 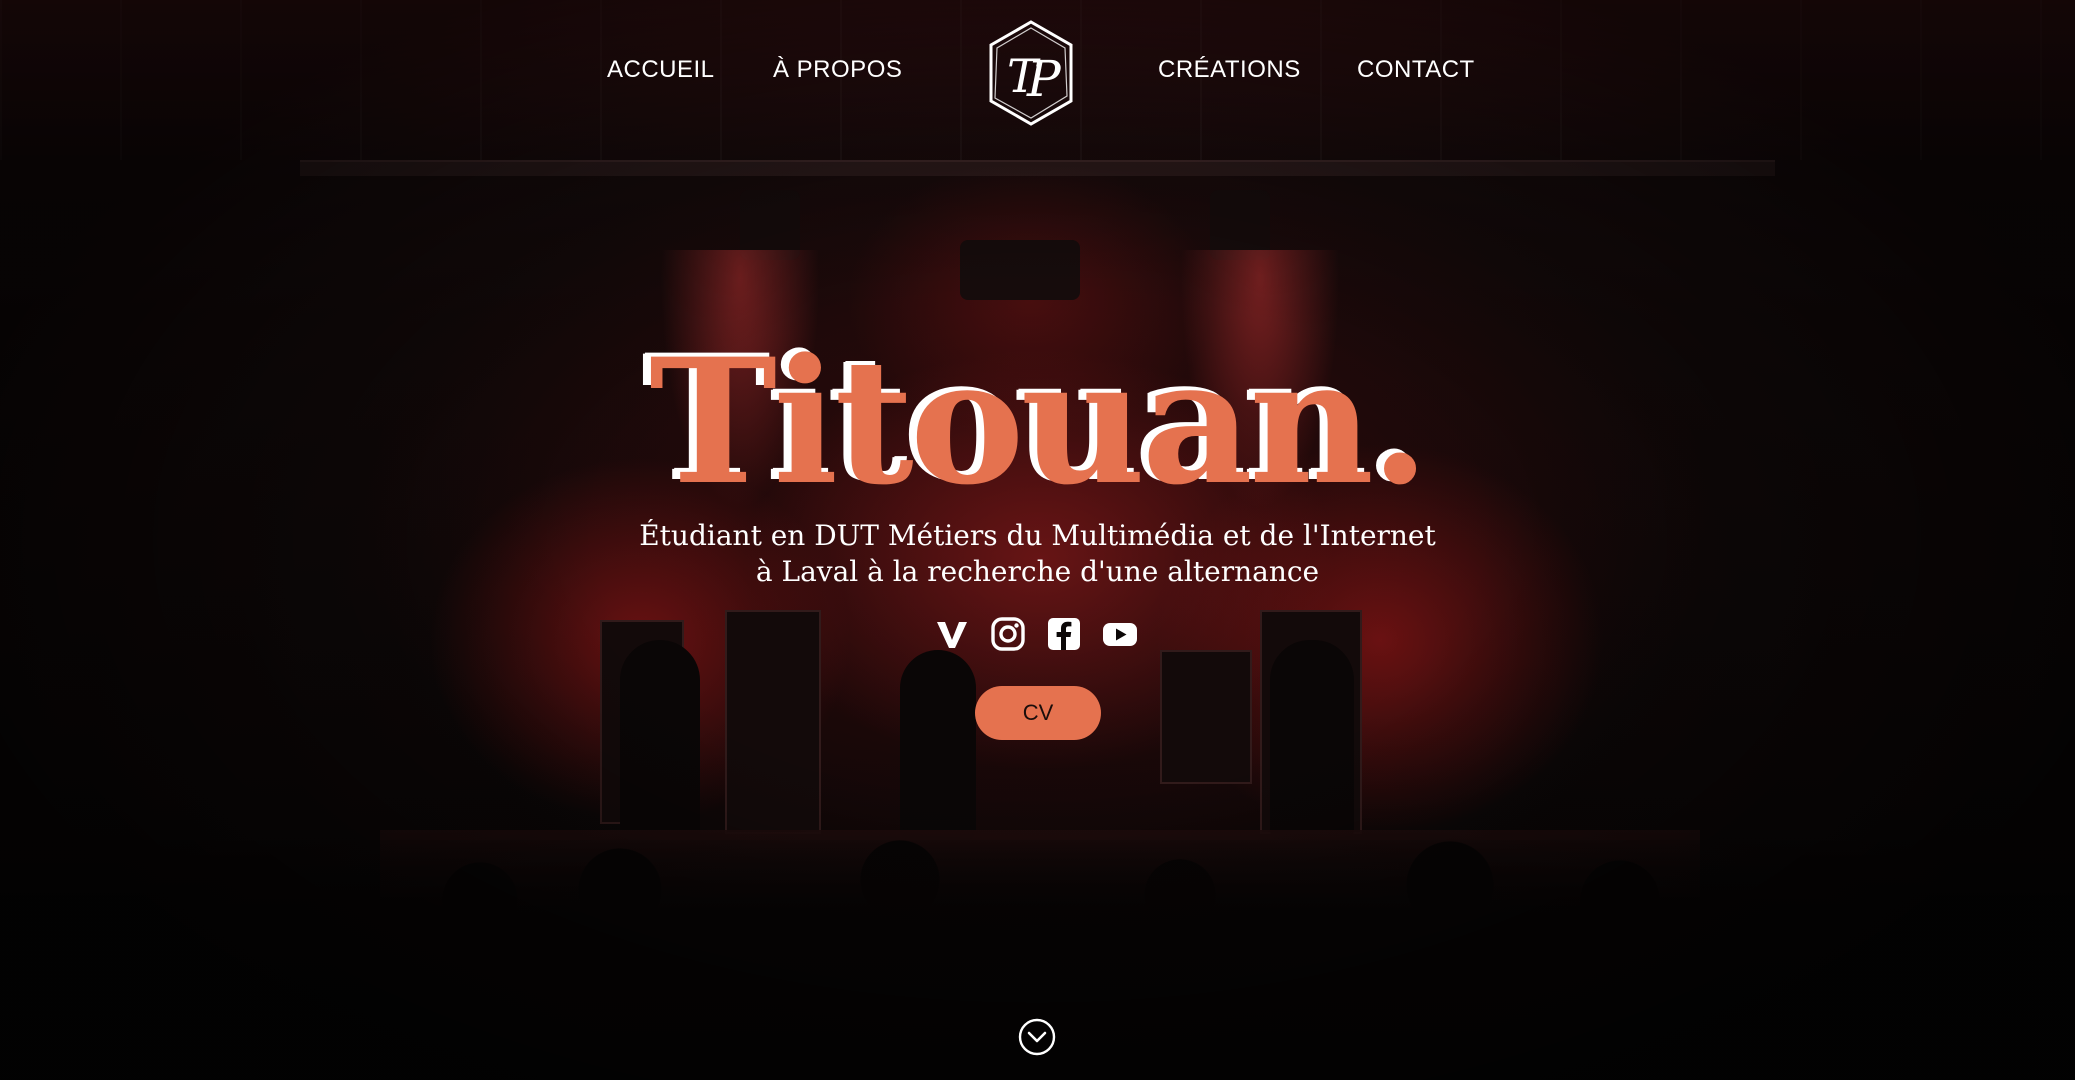 I want to click on hero-subtitle-line-2: à Laval à la recherche d'une alternance, so click(x=1037, y=571).